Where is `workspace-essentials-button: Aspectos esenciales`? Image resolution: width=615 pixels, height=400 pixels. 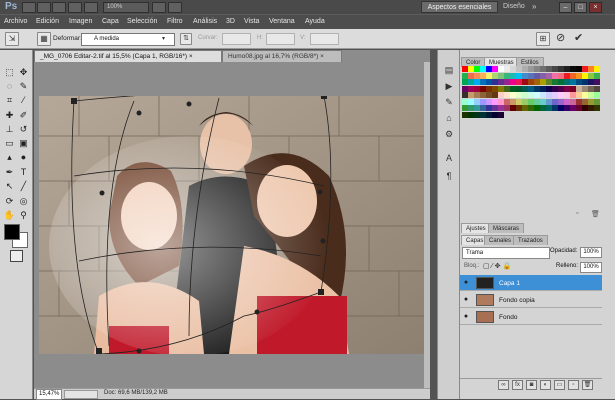 workspace-essentials-button: Aspectos esenciales is located at coordinates (459, 7).